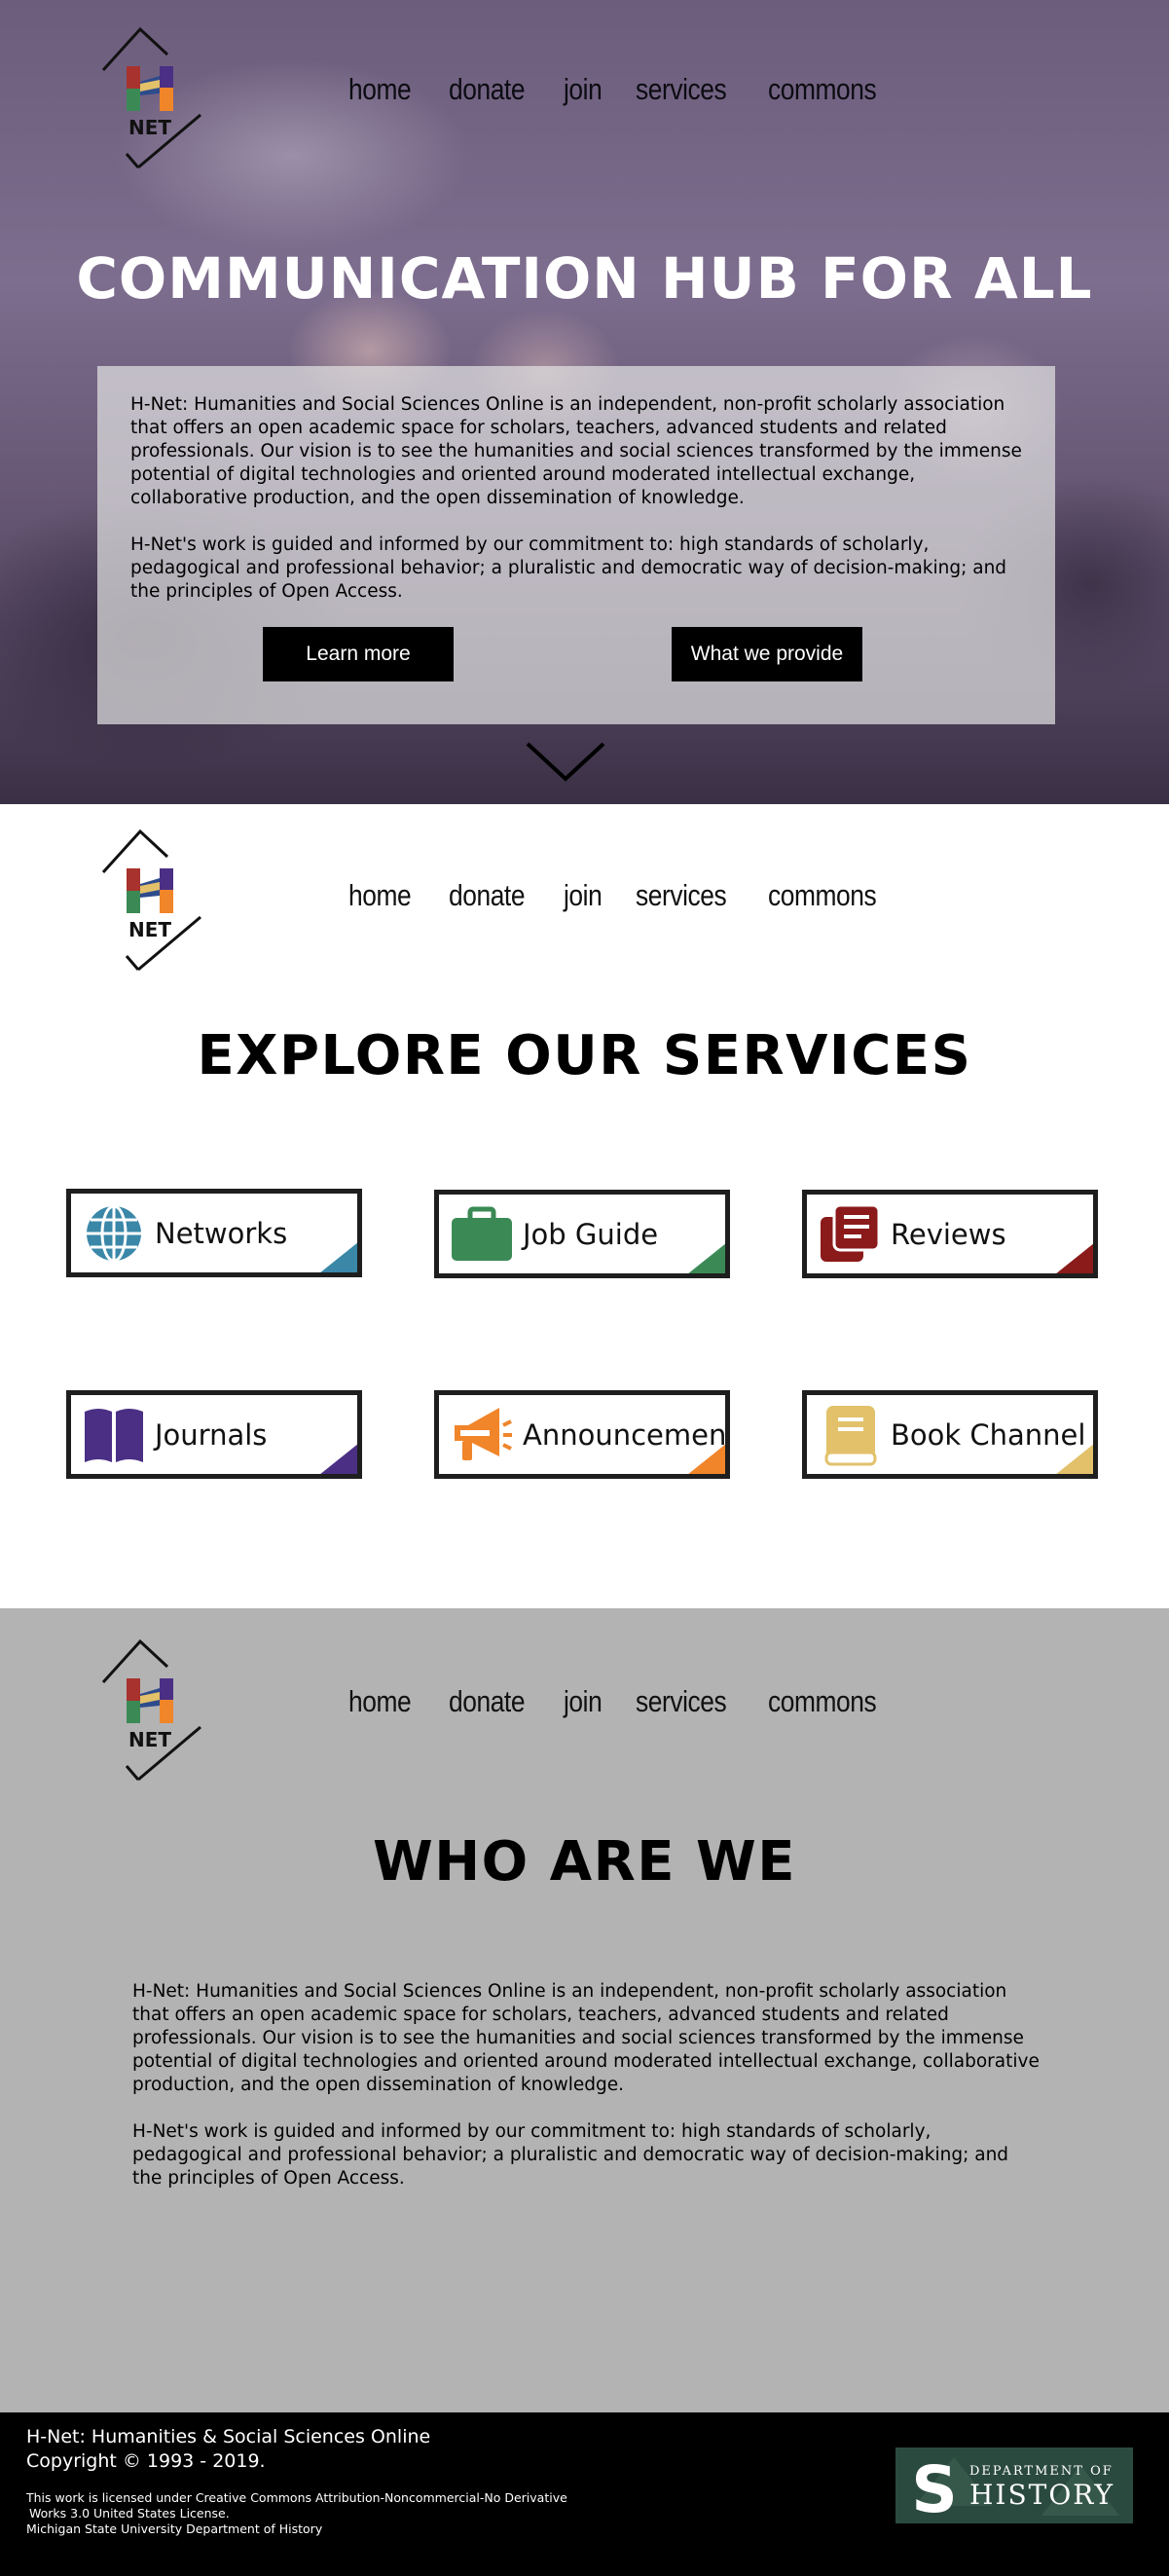 The width and height of the screenshot is (1169, 2576). I want to click on service-card-reviews: Reviews, so click(950, 1234).